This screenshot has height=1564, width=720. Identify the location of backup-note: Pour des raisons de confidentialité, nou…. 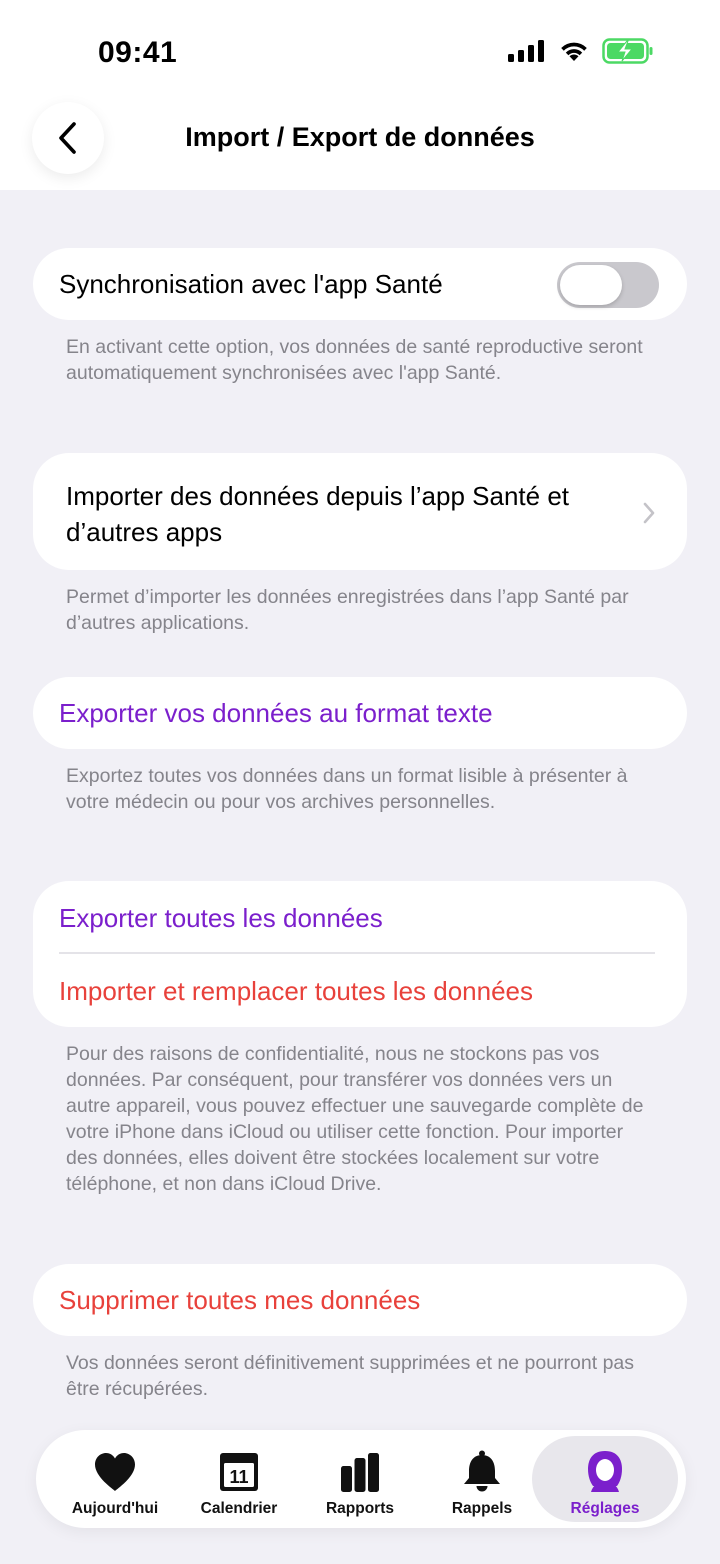
(355, 1119).